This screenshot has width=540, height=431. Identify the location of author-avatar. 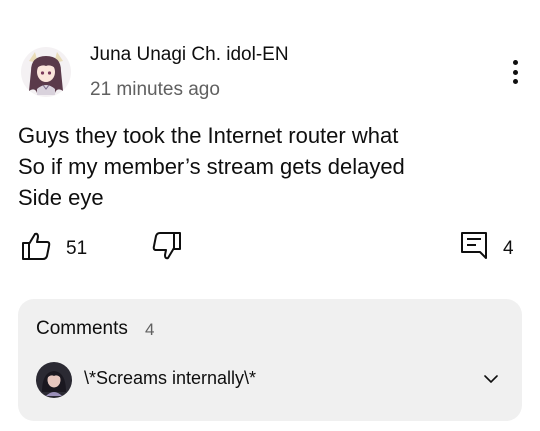
(46, 72).